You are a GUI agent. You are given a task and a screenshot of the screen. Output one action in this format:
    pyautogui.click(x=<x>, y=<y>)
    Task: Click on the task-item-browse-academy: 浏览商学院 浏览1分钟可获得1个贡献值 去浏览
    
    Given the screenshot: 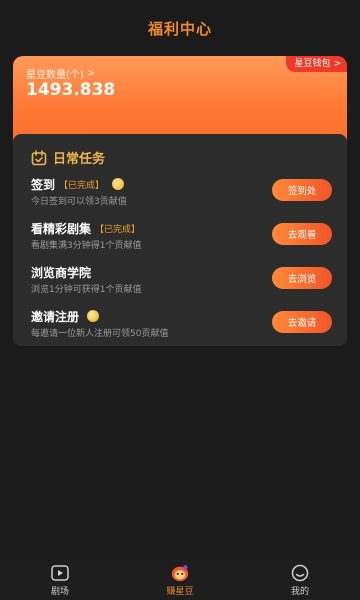 What is the action you would take?
    pyautogui.click(x=182, y=280)
    